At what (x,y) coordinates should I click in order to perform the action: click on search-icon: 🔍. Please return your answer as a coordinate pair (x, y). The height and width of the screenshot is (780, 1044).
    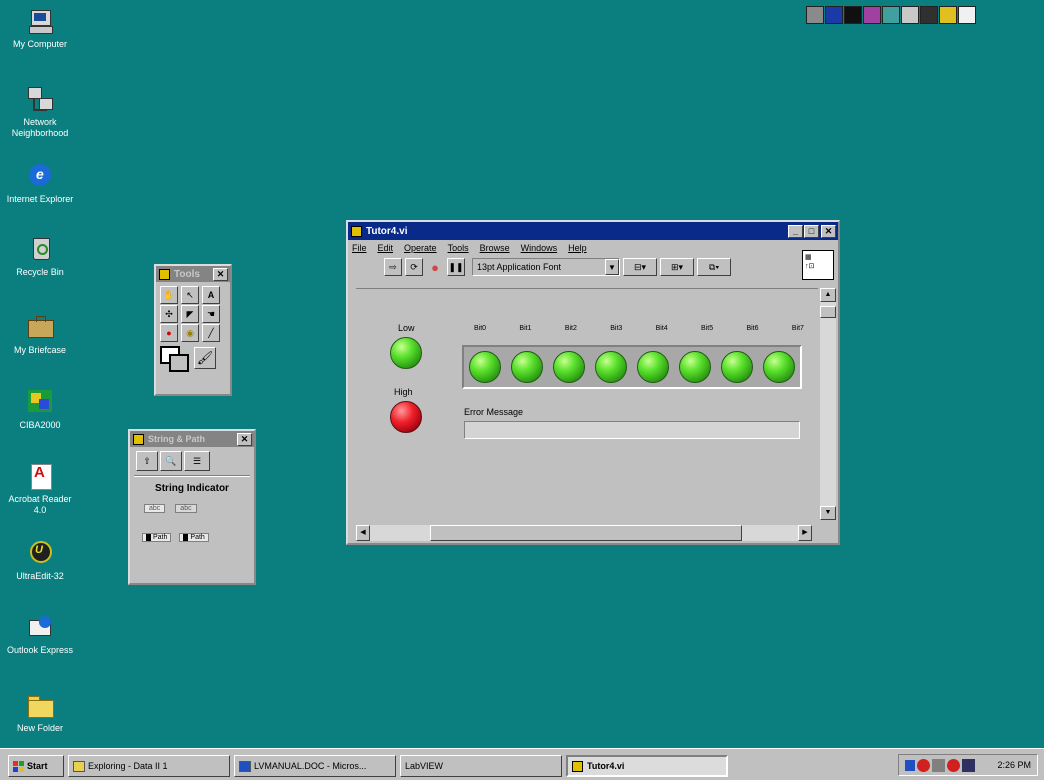
    Looking at the image, I should click on (171, 461).